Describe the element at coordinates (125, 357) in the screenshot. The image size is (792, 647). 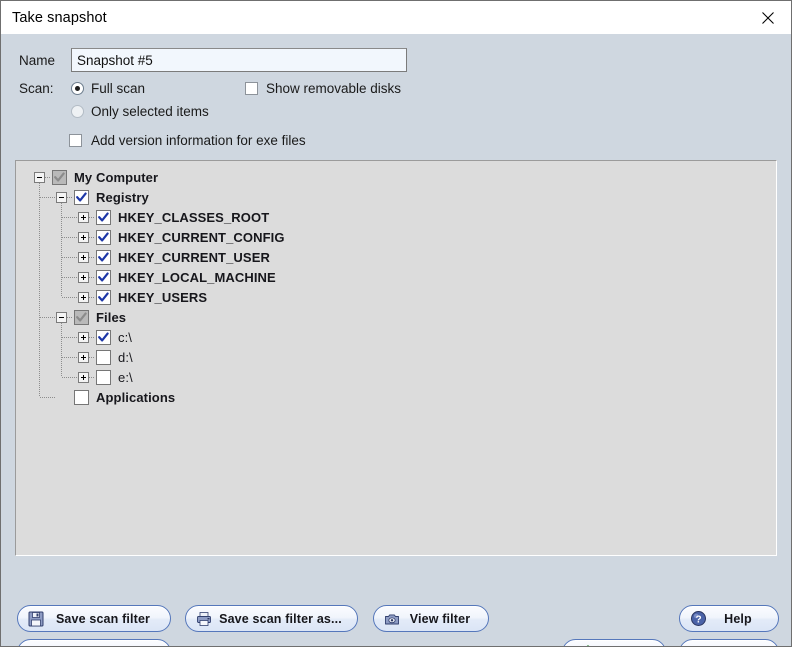
I see `tree-node-label: d:\` at that location.